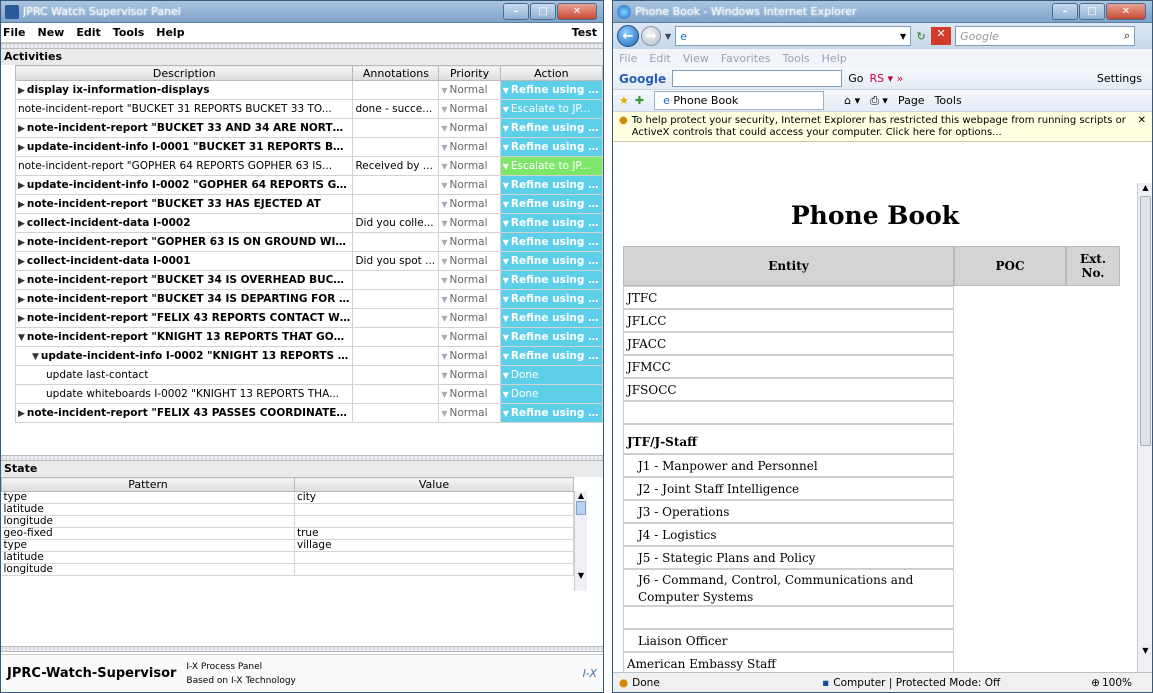 The height and width of the screenshot is (693, 1153). Describe the element at coordinates (921, 36) in the screenshot. I see `refresh-icon: ↻` at that location.